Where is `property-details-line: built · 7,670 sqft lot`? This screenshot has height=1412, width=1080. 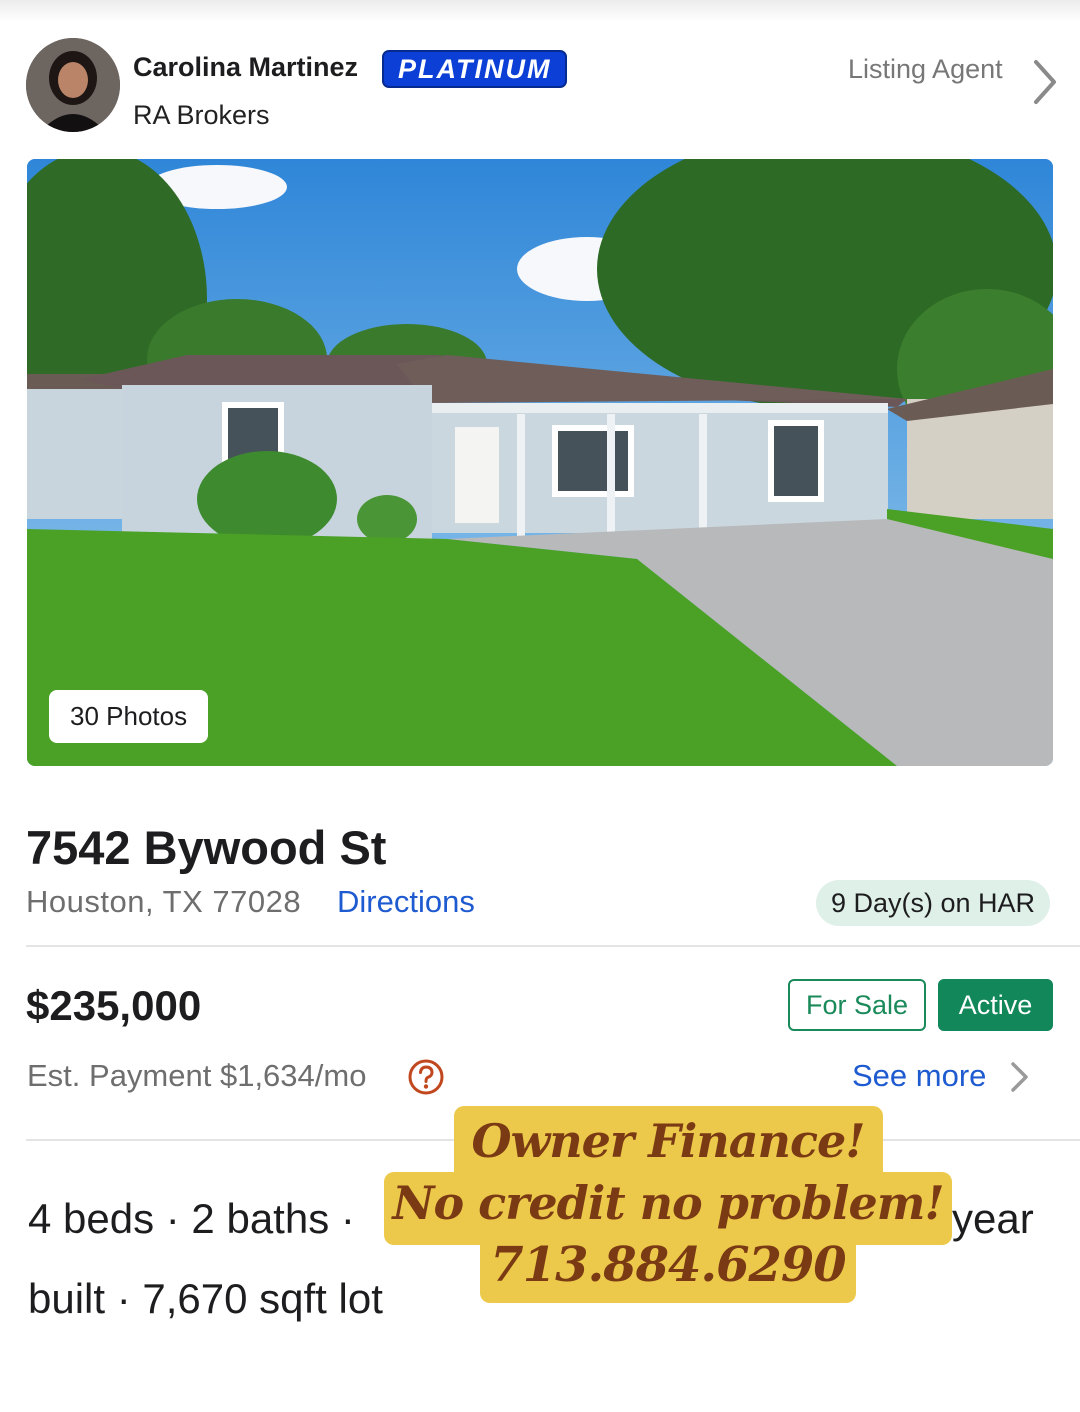
property-details-line: built · 7,670 sqft lot is located at coordinates (205, 1298).